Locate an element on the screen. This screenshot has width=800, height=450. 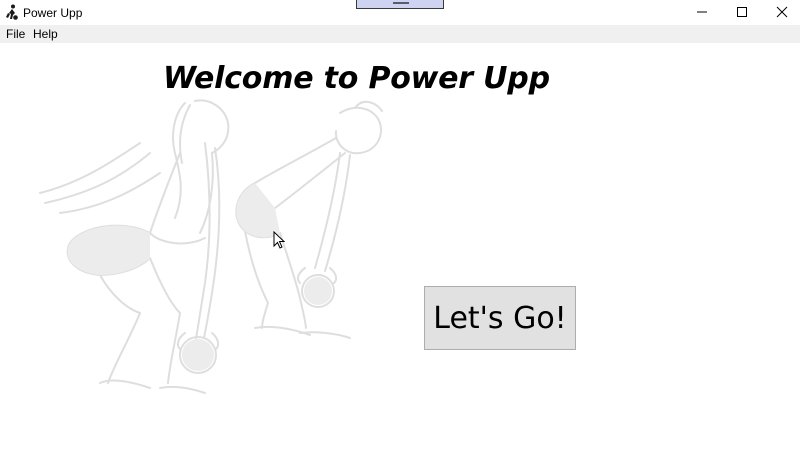
menu-file: File is located at coordinates (15, 34).